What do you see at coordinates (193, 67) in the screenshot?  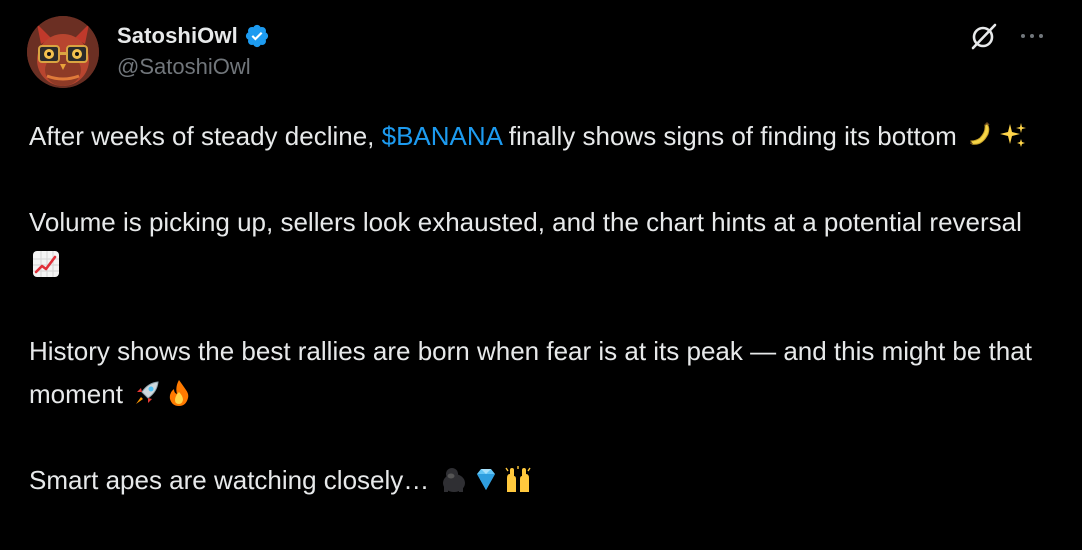 I see `user-handle: @SatoshiOwl` at bounding box center [193, 67].